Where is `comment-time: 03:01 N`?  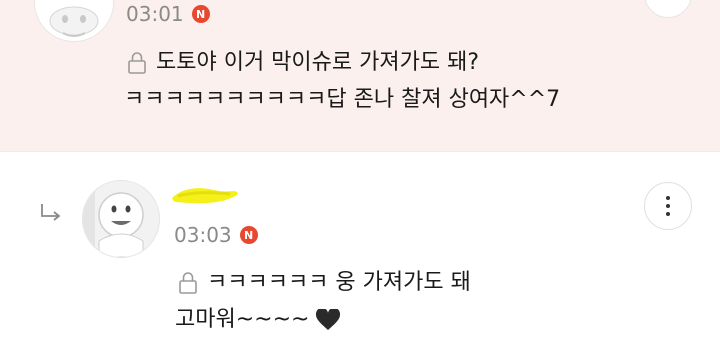 comment-time: 03:01 N is located at coordinates (168, 14).